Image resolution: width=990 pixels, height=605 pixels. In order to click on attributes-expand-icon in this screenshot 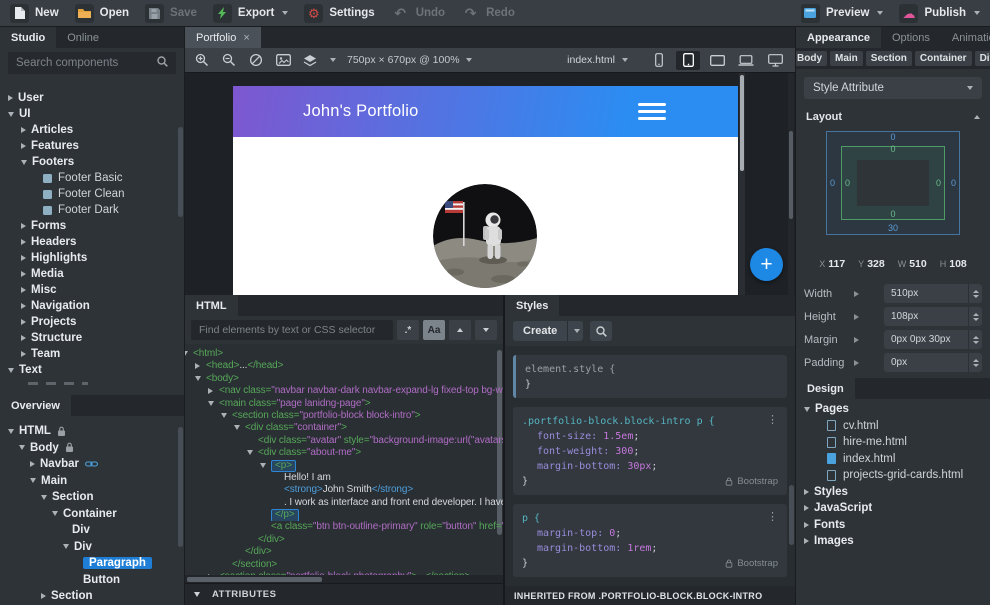, I will do `click(197, 594)`.